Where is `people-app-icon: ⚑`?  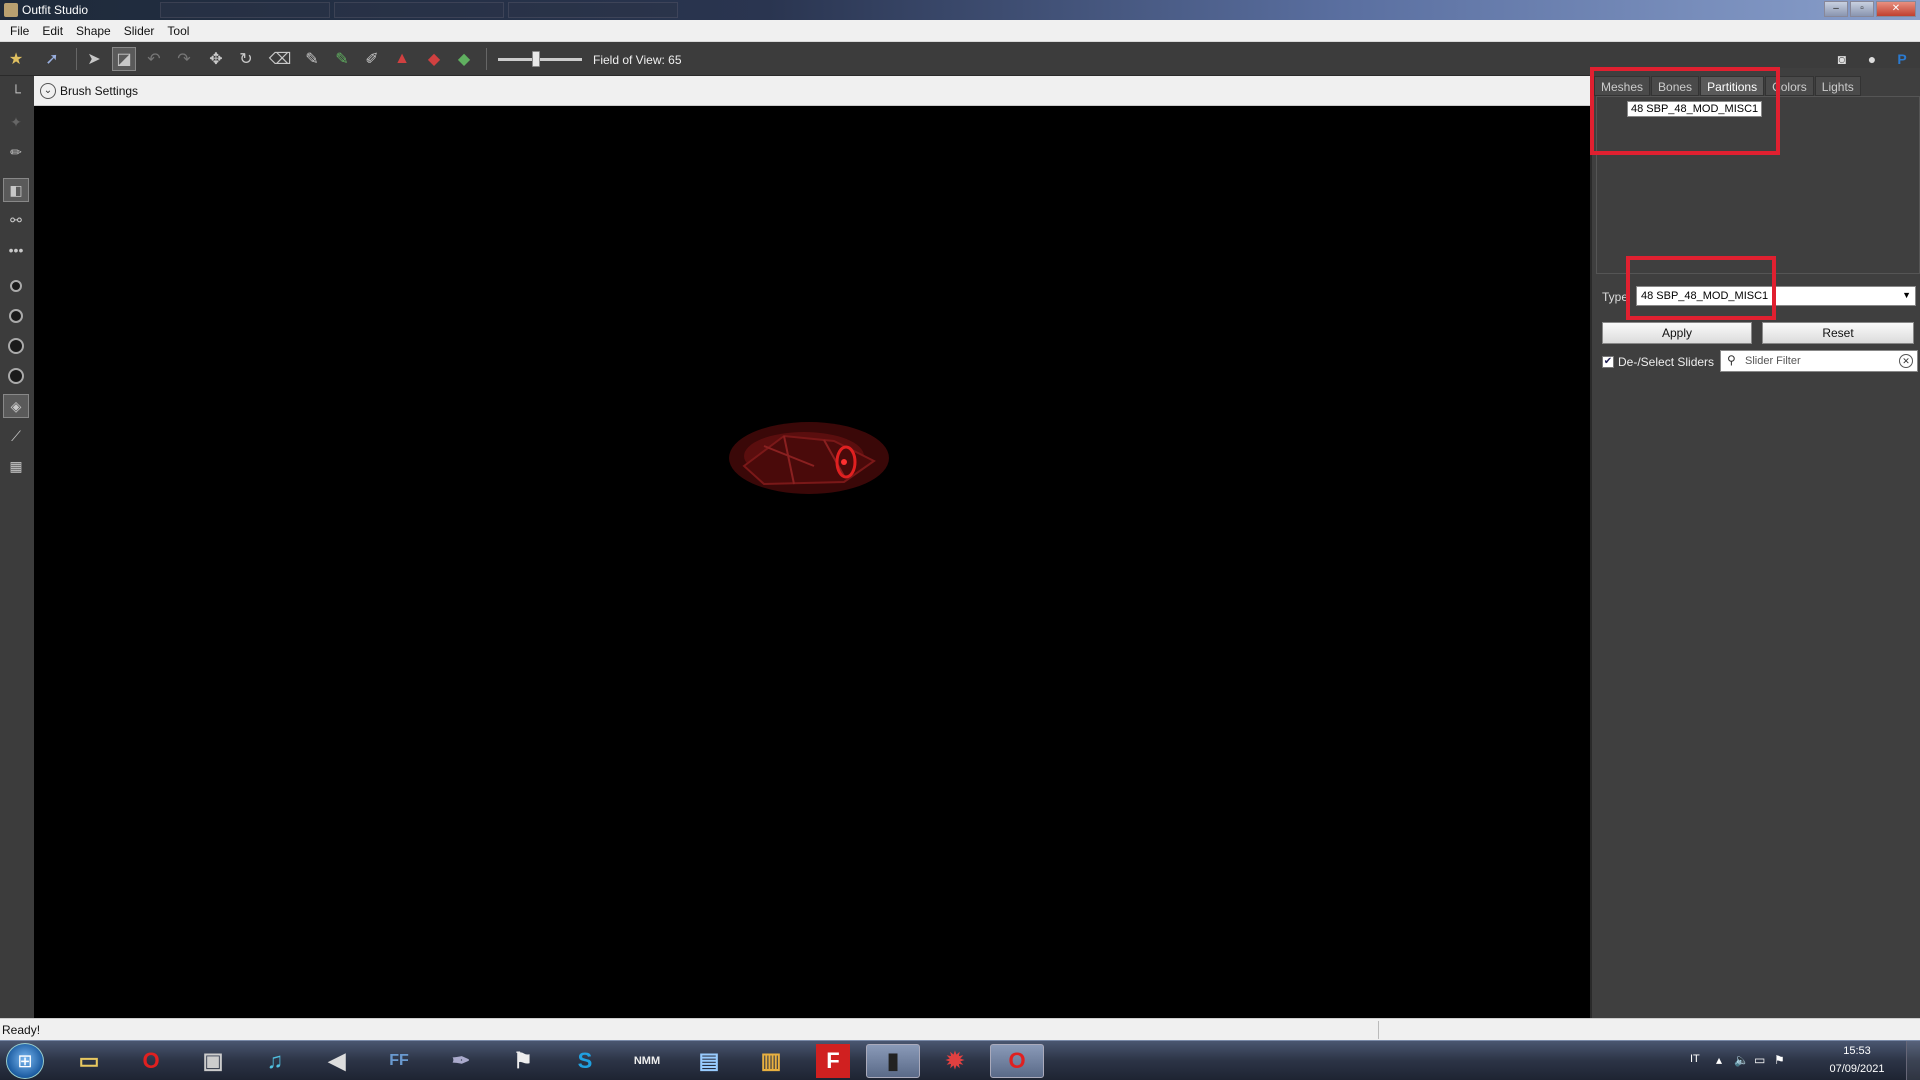
people-app-icon: ⚑ is located at coordinates (523, 1061).